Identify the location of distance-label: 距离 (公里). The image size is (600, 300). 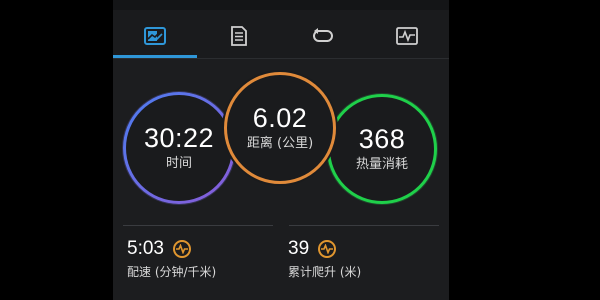
(280, 143).